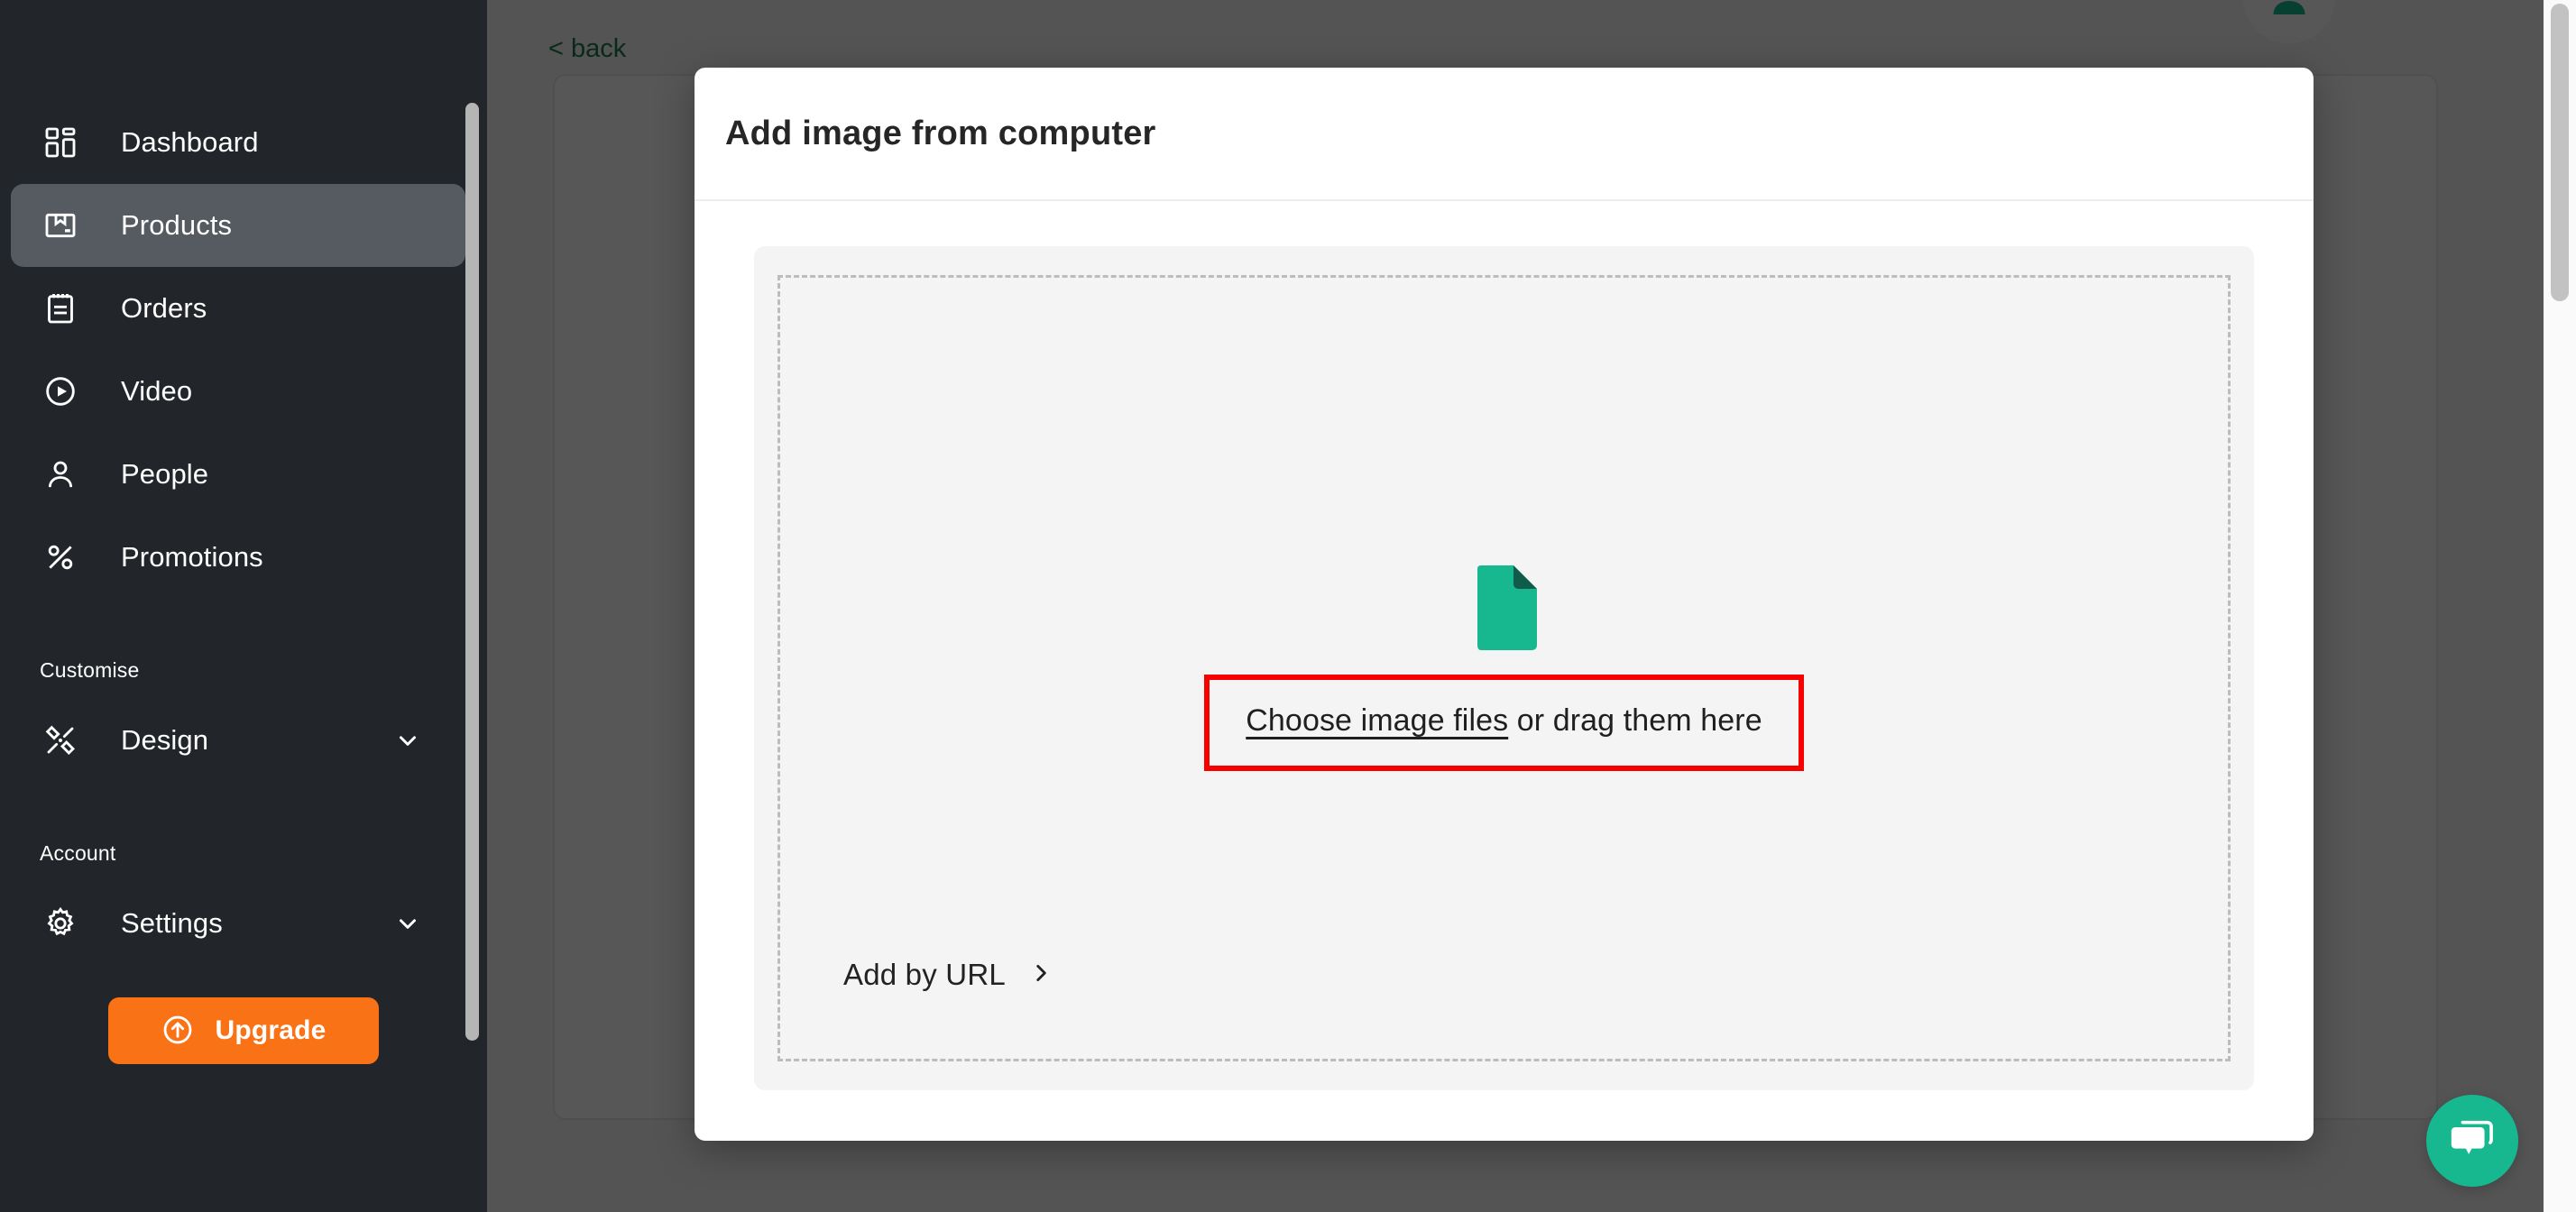 This screenshot has width=2576, height=1212. I want to click on percent-icon, so click(60, 557).